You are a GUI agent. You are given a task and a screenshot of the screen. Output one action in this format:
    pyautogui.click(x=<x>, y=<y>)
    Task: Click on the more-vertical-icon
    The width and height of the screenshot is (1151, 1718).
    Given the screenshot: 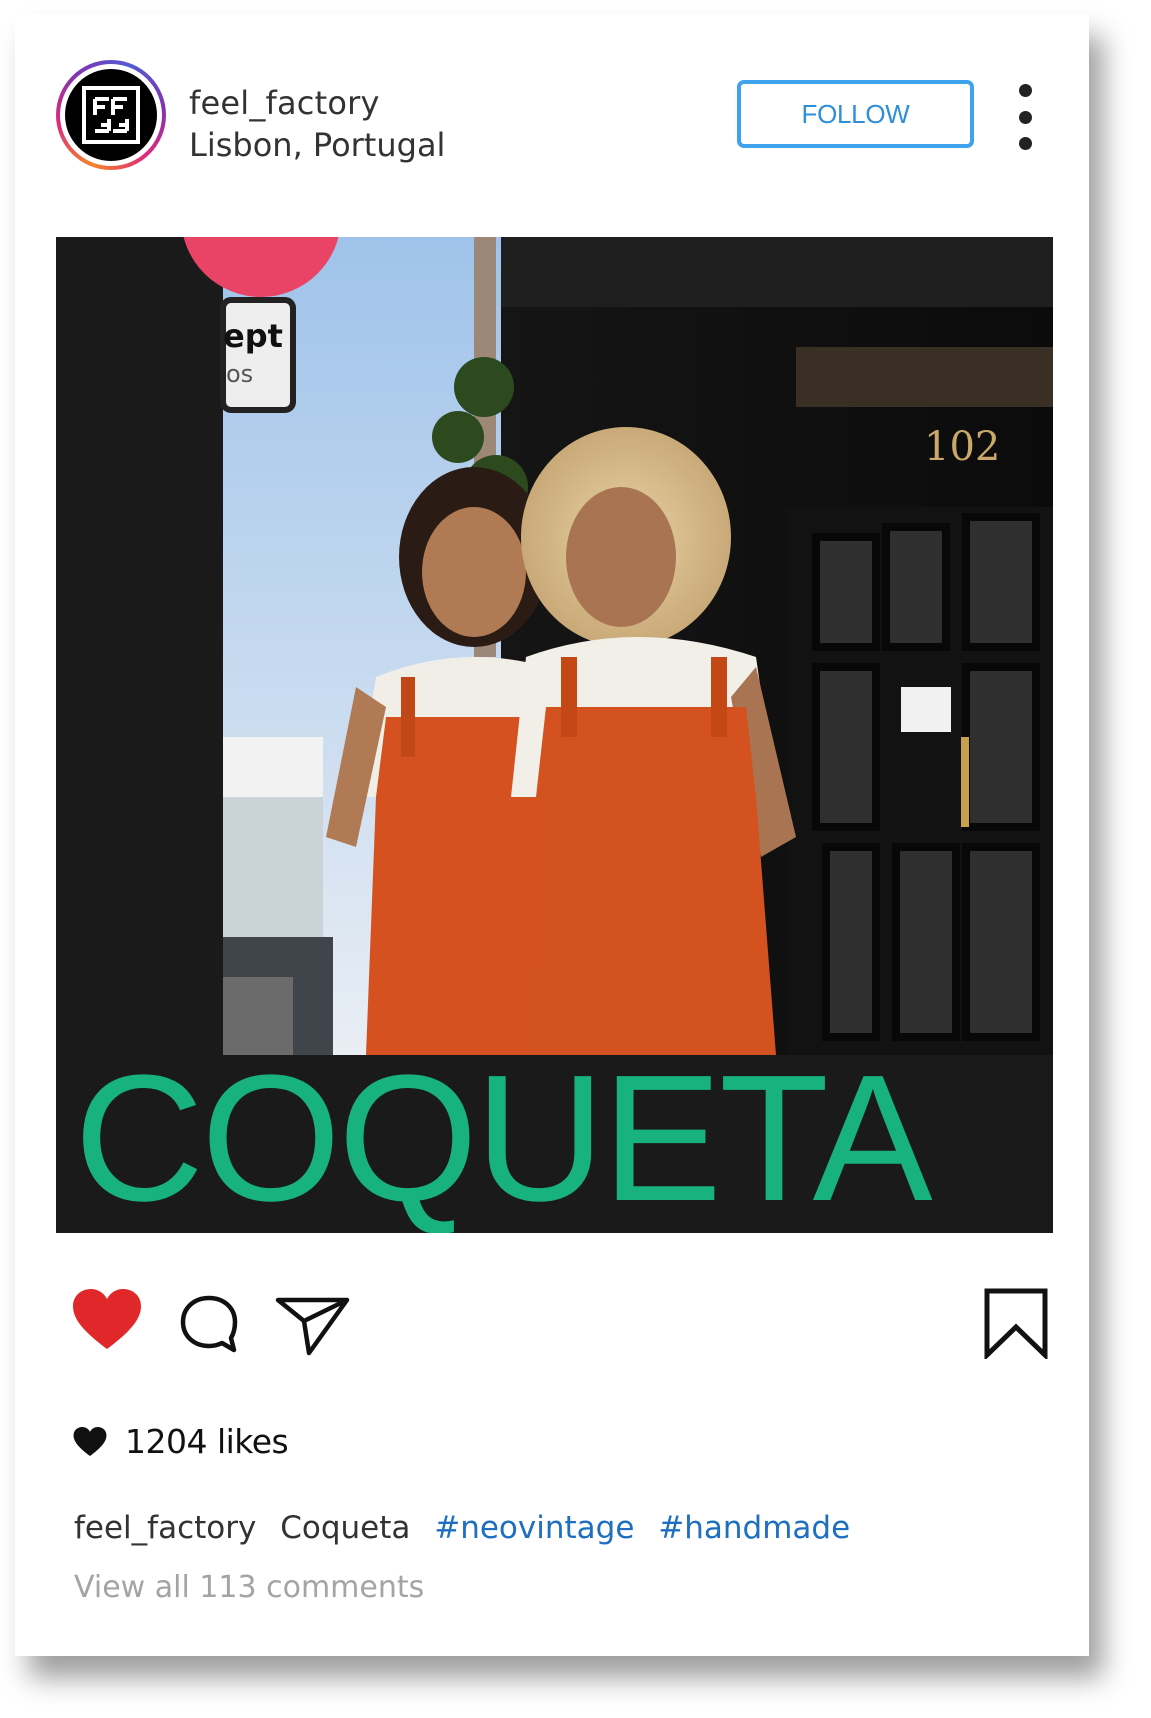 What is the action you would take?
    pyautogui.click(x=1025, y=117)
    